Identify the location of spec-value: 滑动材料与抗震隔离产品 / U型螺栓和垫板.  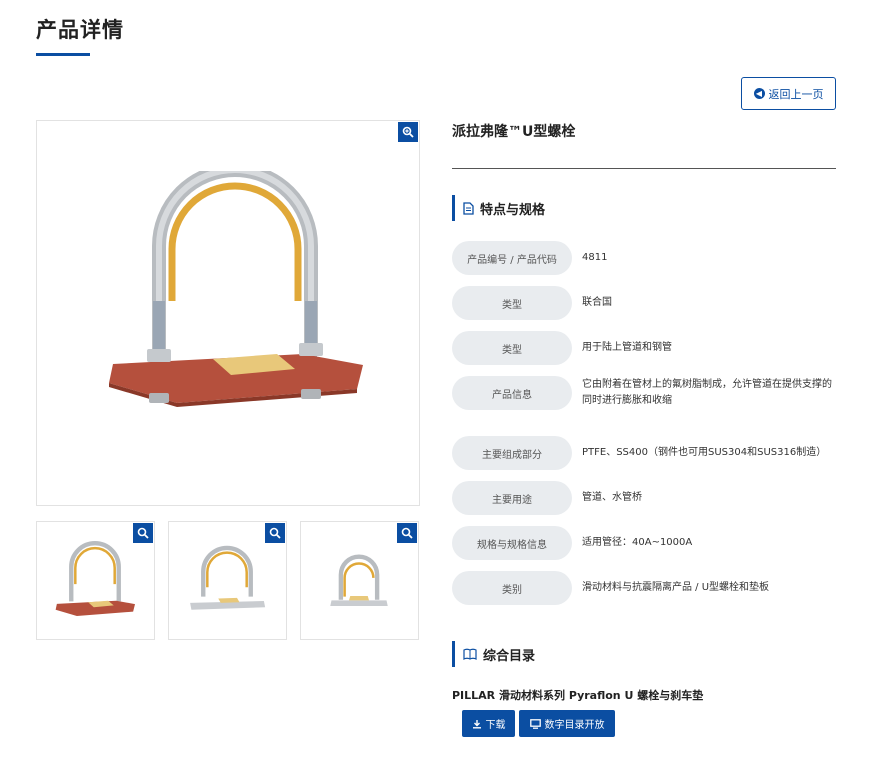
(676, 587).